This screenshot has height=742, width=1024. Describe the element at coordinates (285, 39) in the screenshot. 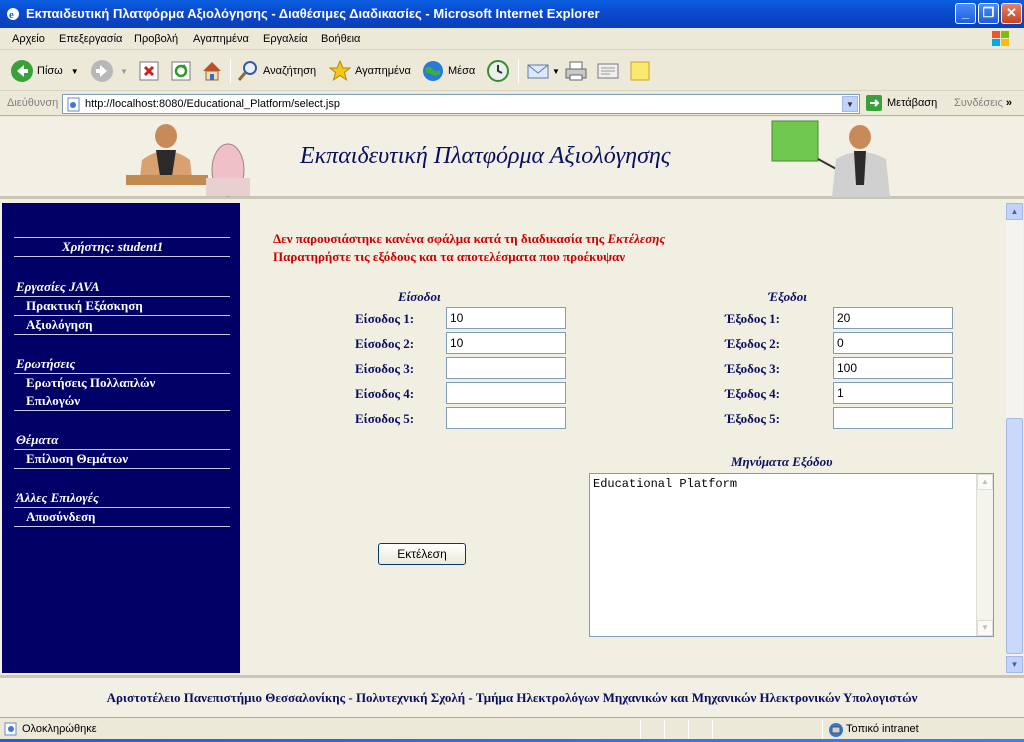

I see `menu-tools: Εργαλεία` at that location.